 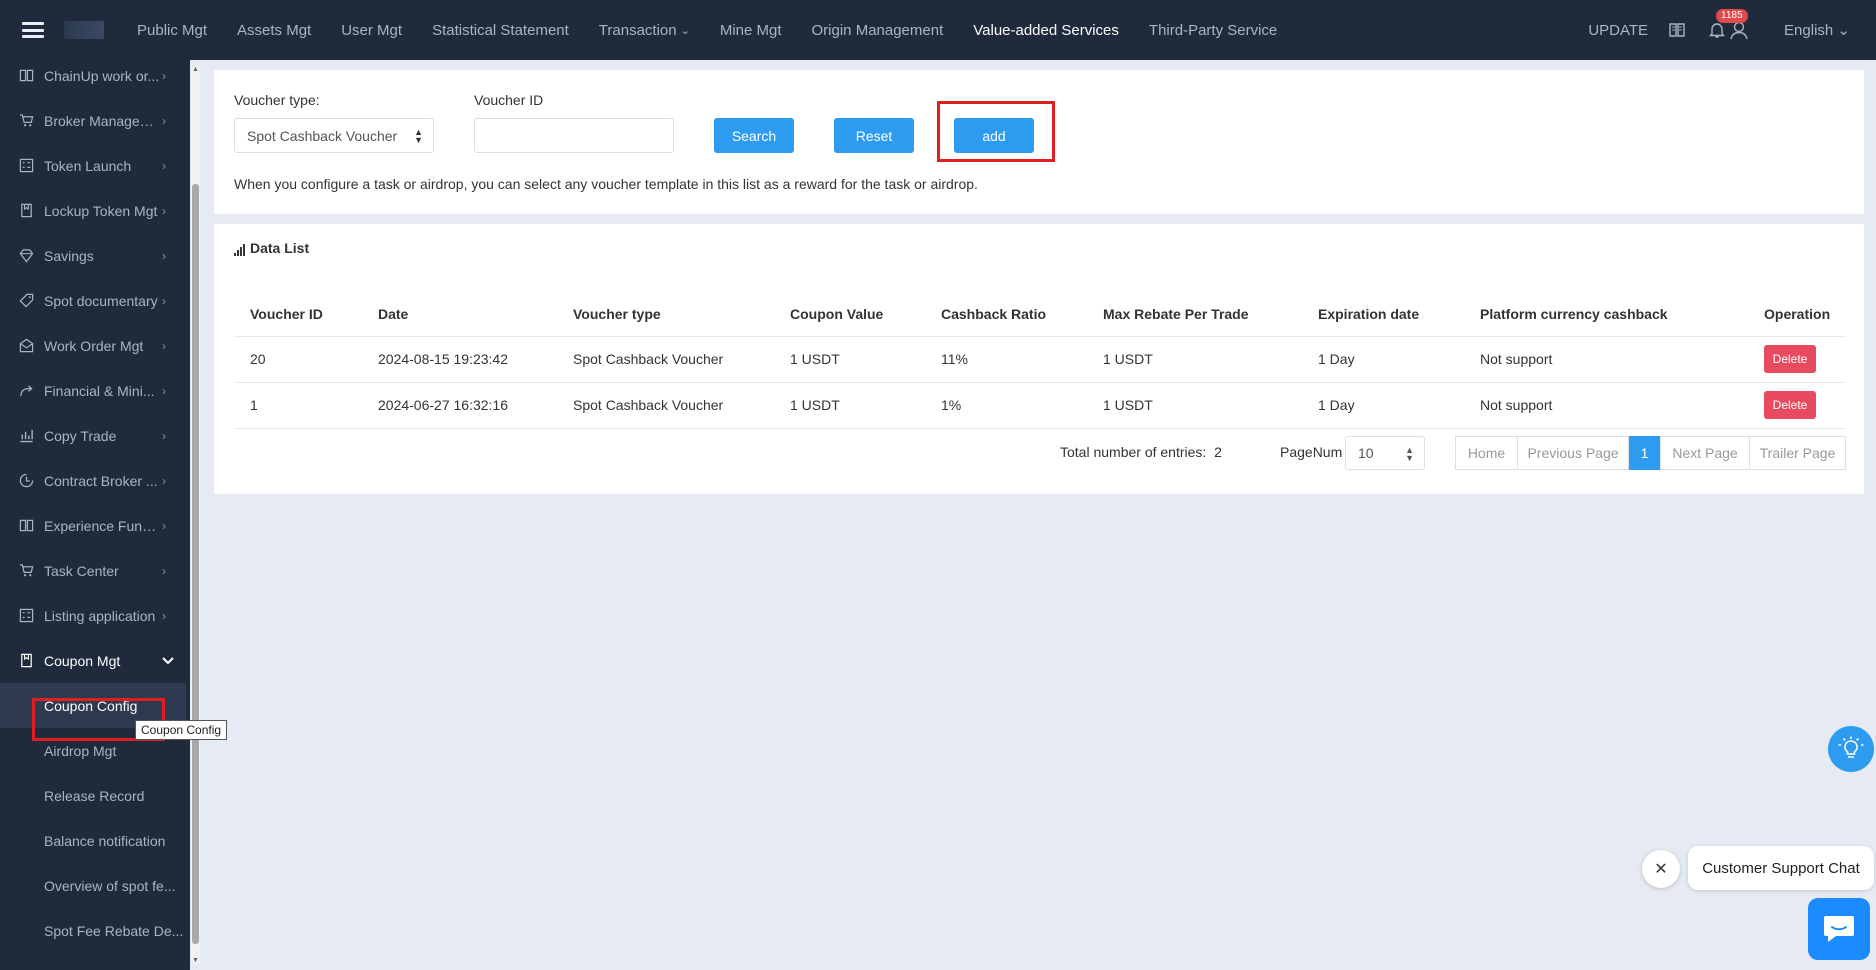 What do you see at coordinates (1486, 453) in the screenshot?
I see `page-home-button: Home` at bounding box center [1486, 453].